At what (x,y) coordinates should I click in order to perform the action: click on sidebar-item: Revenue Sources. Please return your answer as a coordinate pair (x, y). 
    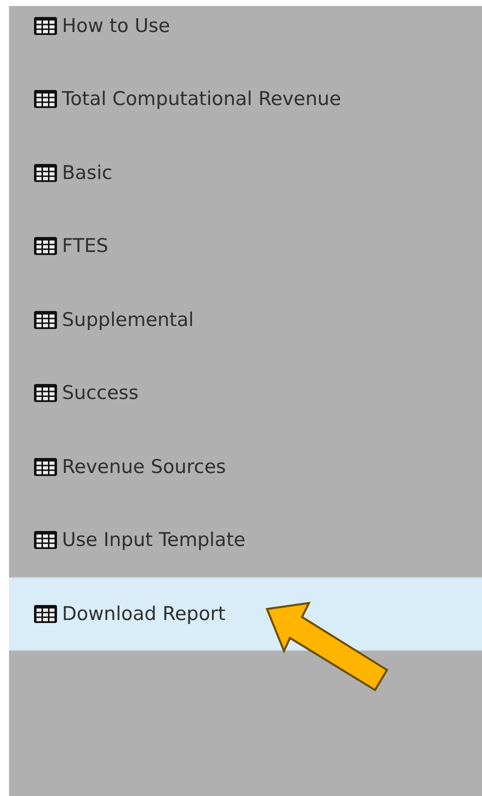
    Looking at the image, I should click on (245, 467).